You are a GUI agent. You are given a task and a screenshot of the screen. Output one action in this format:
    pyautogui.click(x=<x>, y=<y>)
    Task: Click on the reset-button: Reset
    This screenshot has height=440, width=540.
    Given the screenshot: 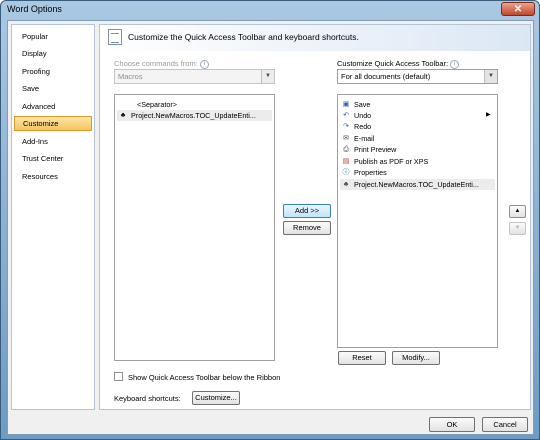 What is the action you would take?
    pyautogui.click(x=362, y=358)
    